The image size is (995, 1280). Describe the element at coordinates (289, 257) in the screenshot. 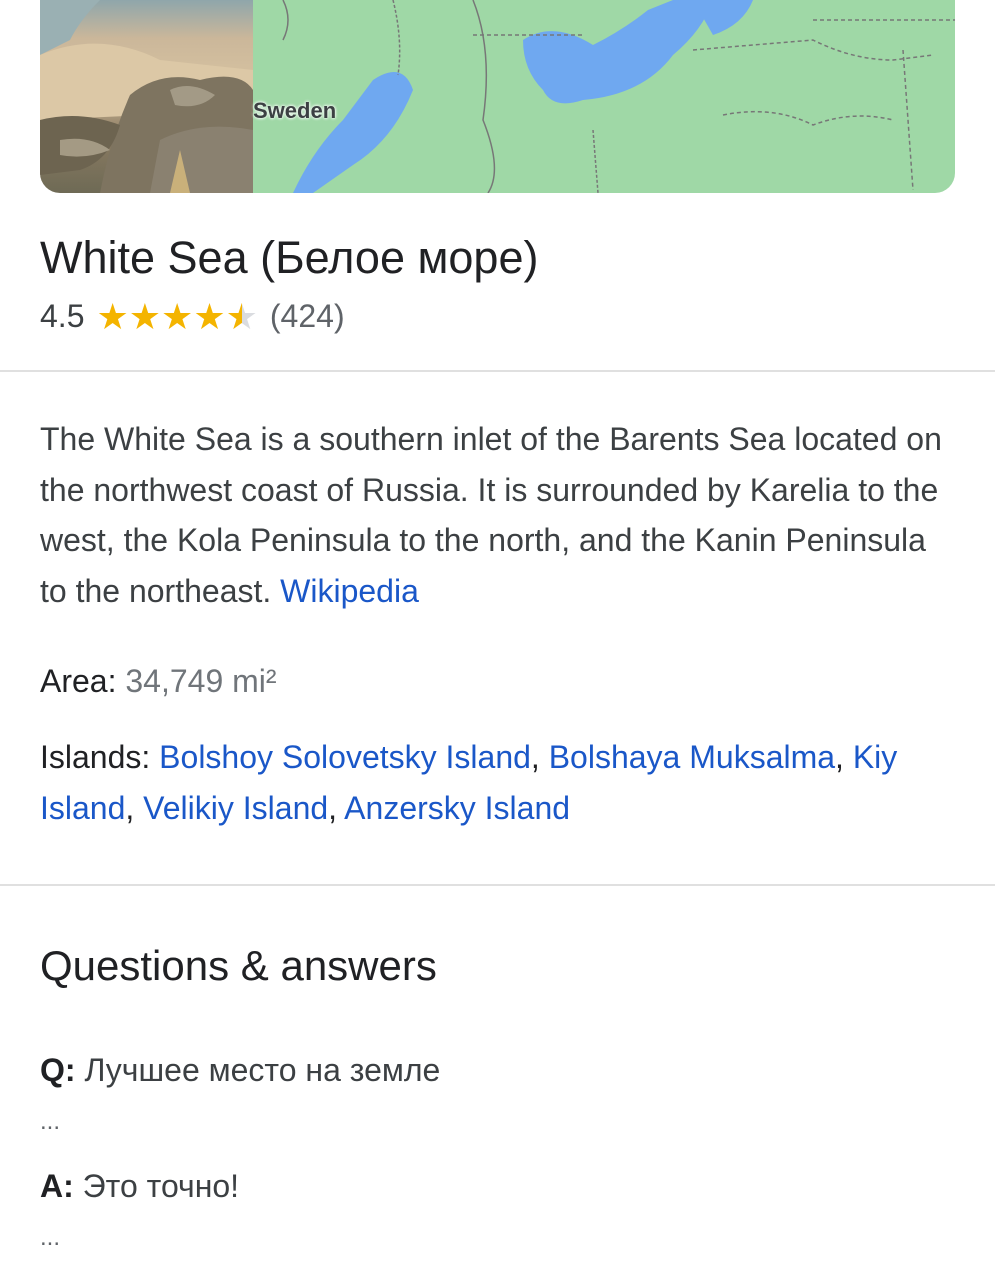

I see `place-title: White Sea (Белое море)` at that location.